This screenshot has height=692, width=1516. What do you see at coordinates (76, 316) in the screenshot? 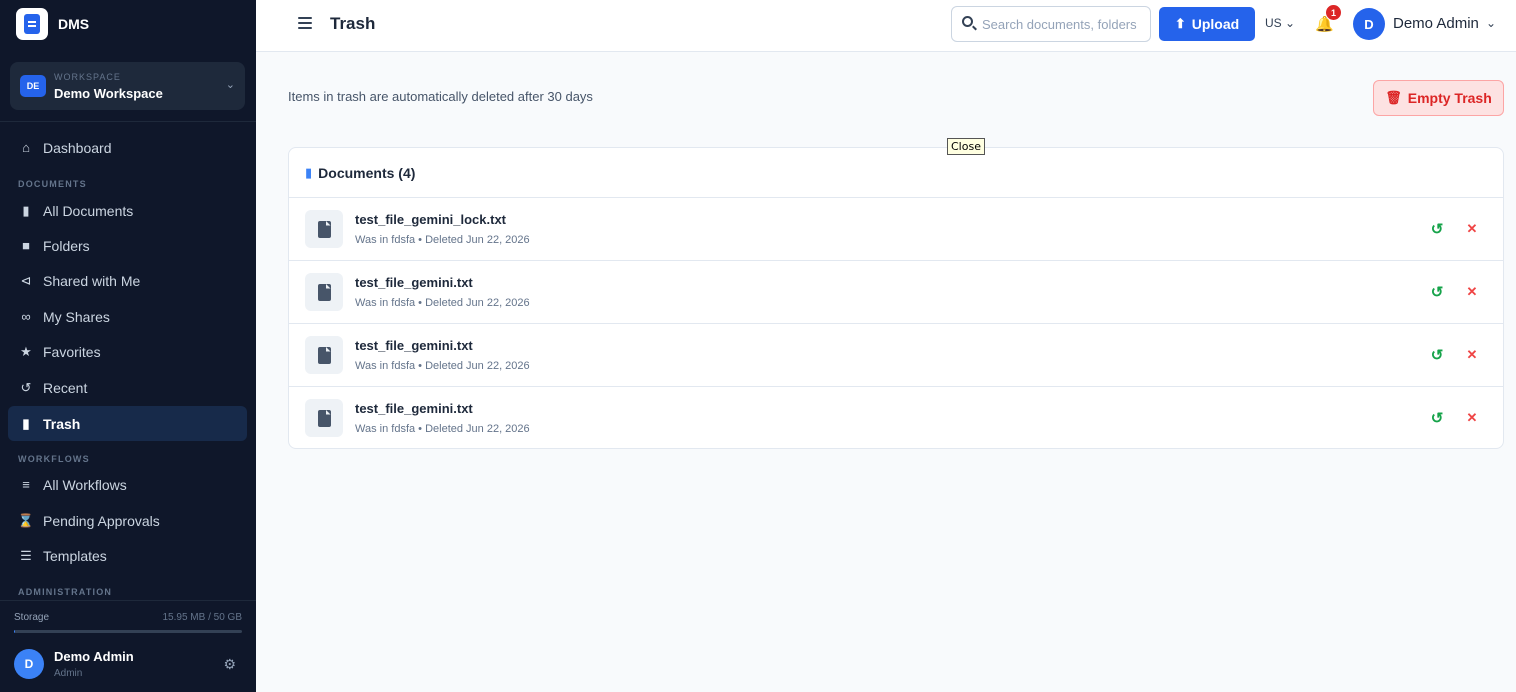
I see `sidebar-item-label: My Shares` at bounding box center [76, 316].